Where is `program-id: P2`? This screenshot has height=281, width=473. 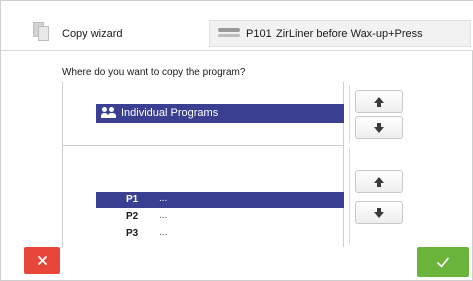 program-id: P2 is located at coordinates (132, 216).